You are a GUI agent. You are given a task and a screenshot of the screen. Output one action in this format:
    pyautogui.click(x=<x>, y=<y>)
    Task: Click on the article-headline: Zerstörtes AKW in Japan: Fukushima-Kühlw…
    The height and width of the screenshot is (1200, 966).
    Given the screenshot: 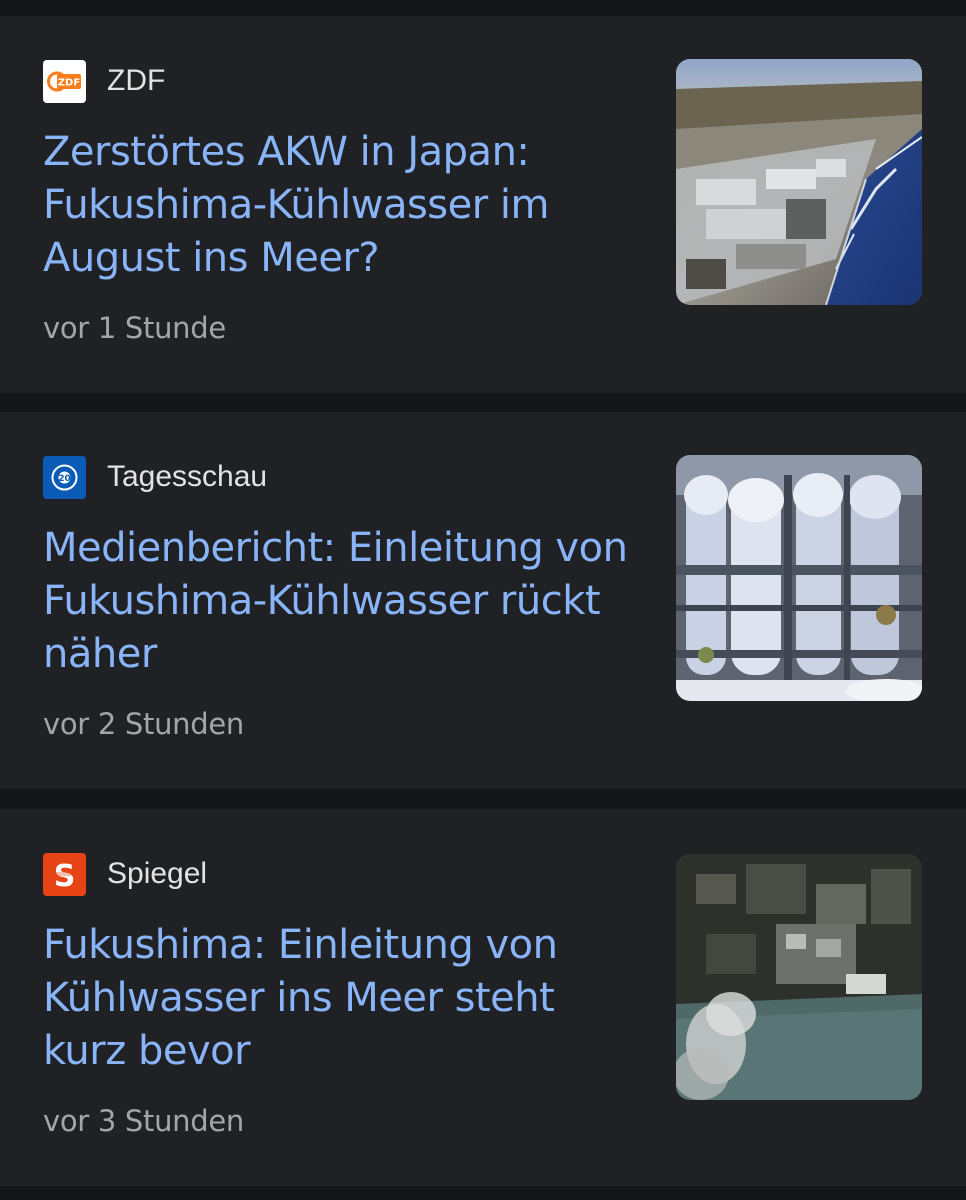 What is the action you would take?
    pyautogui.click(x=343, y=205)
    